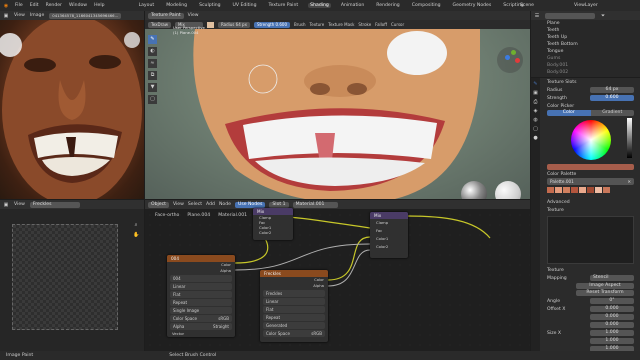  Describe the element at coordinates (294, 325) in the screenshot. I see `tex2-source: Generated` at that location.